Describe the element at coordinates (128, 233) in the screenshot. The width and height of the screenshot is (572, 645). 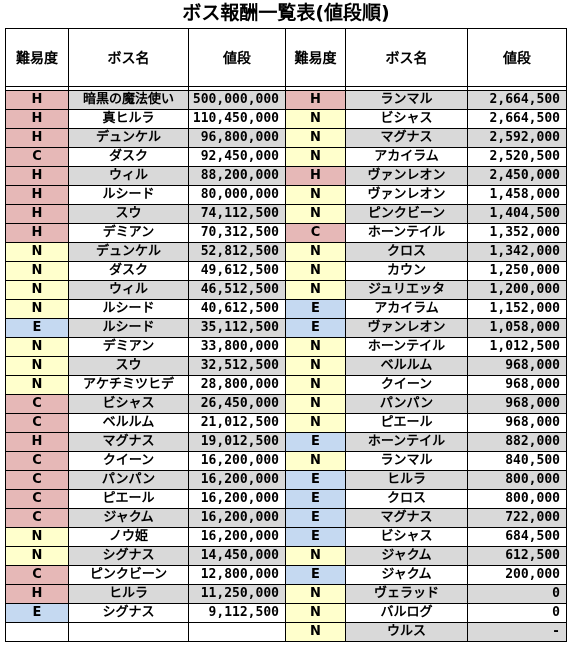
I see `boss-name-cell: デミアン` at that location.